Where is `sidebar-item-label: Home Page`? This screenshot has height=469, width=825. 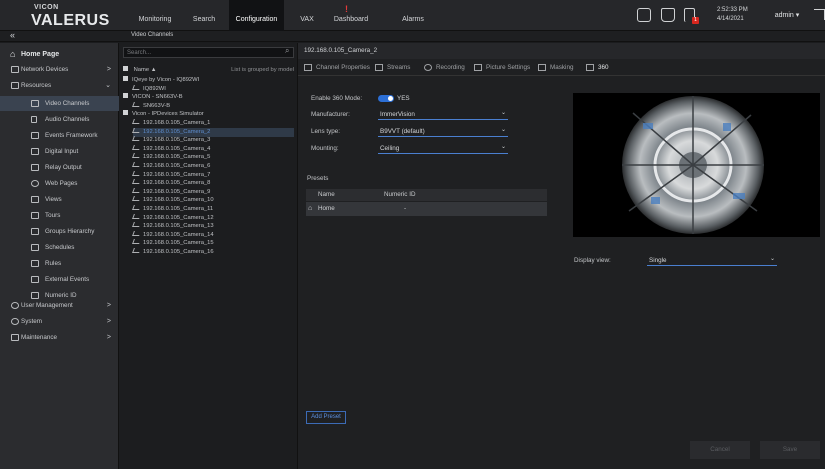
sidebar-item-label: Home Page is located at coordinates (40, 54).